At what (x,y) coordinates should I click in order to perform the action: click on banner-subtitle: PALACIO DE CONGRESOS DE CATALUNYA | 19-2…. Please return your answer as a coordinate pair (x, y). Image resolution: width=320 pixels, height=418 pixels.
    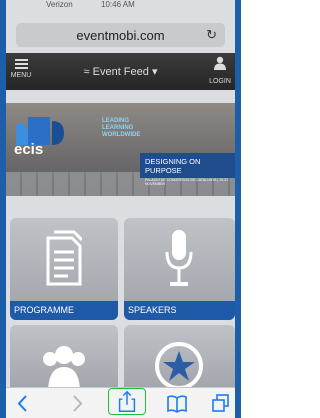
    Looking at the image, I should click on (187, 182).